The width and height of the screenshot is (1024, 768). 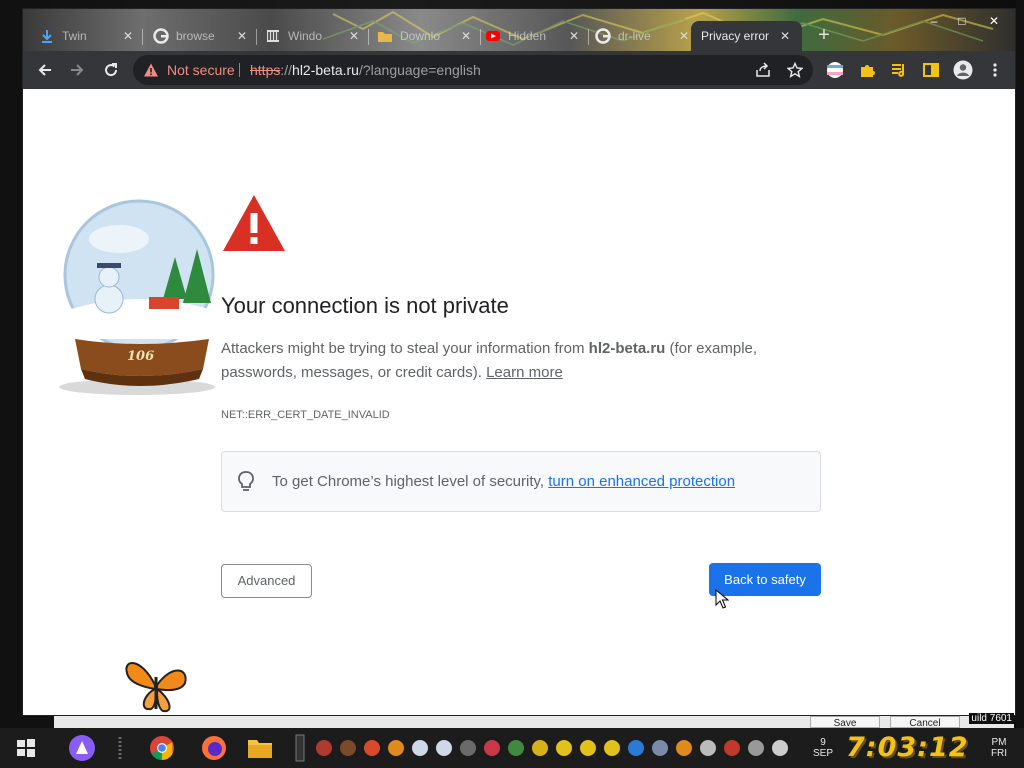 I want to click on tab-3-close-icon: ✕, so click(x=354, y=36).